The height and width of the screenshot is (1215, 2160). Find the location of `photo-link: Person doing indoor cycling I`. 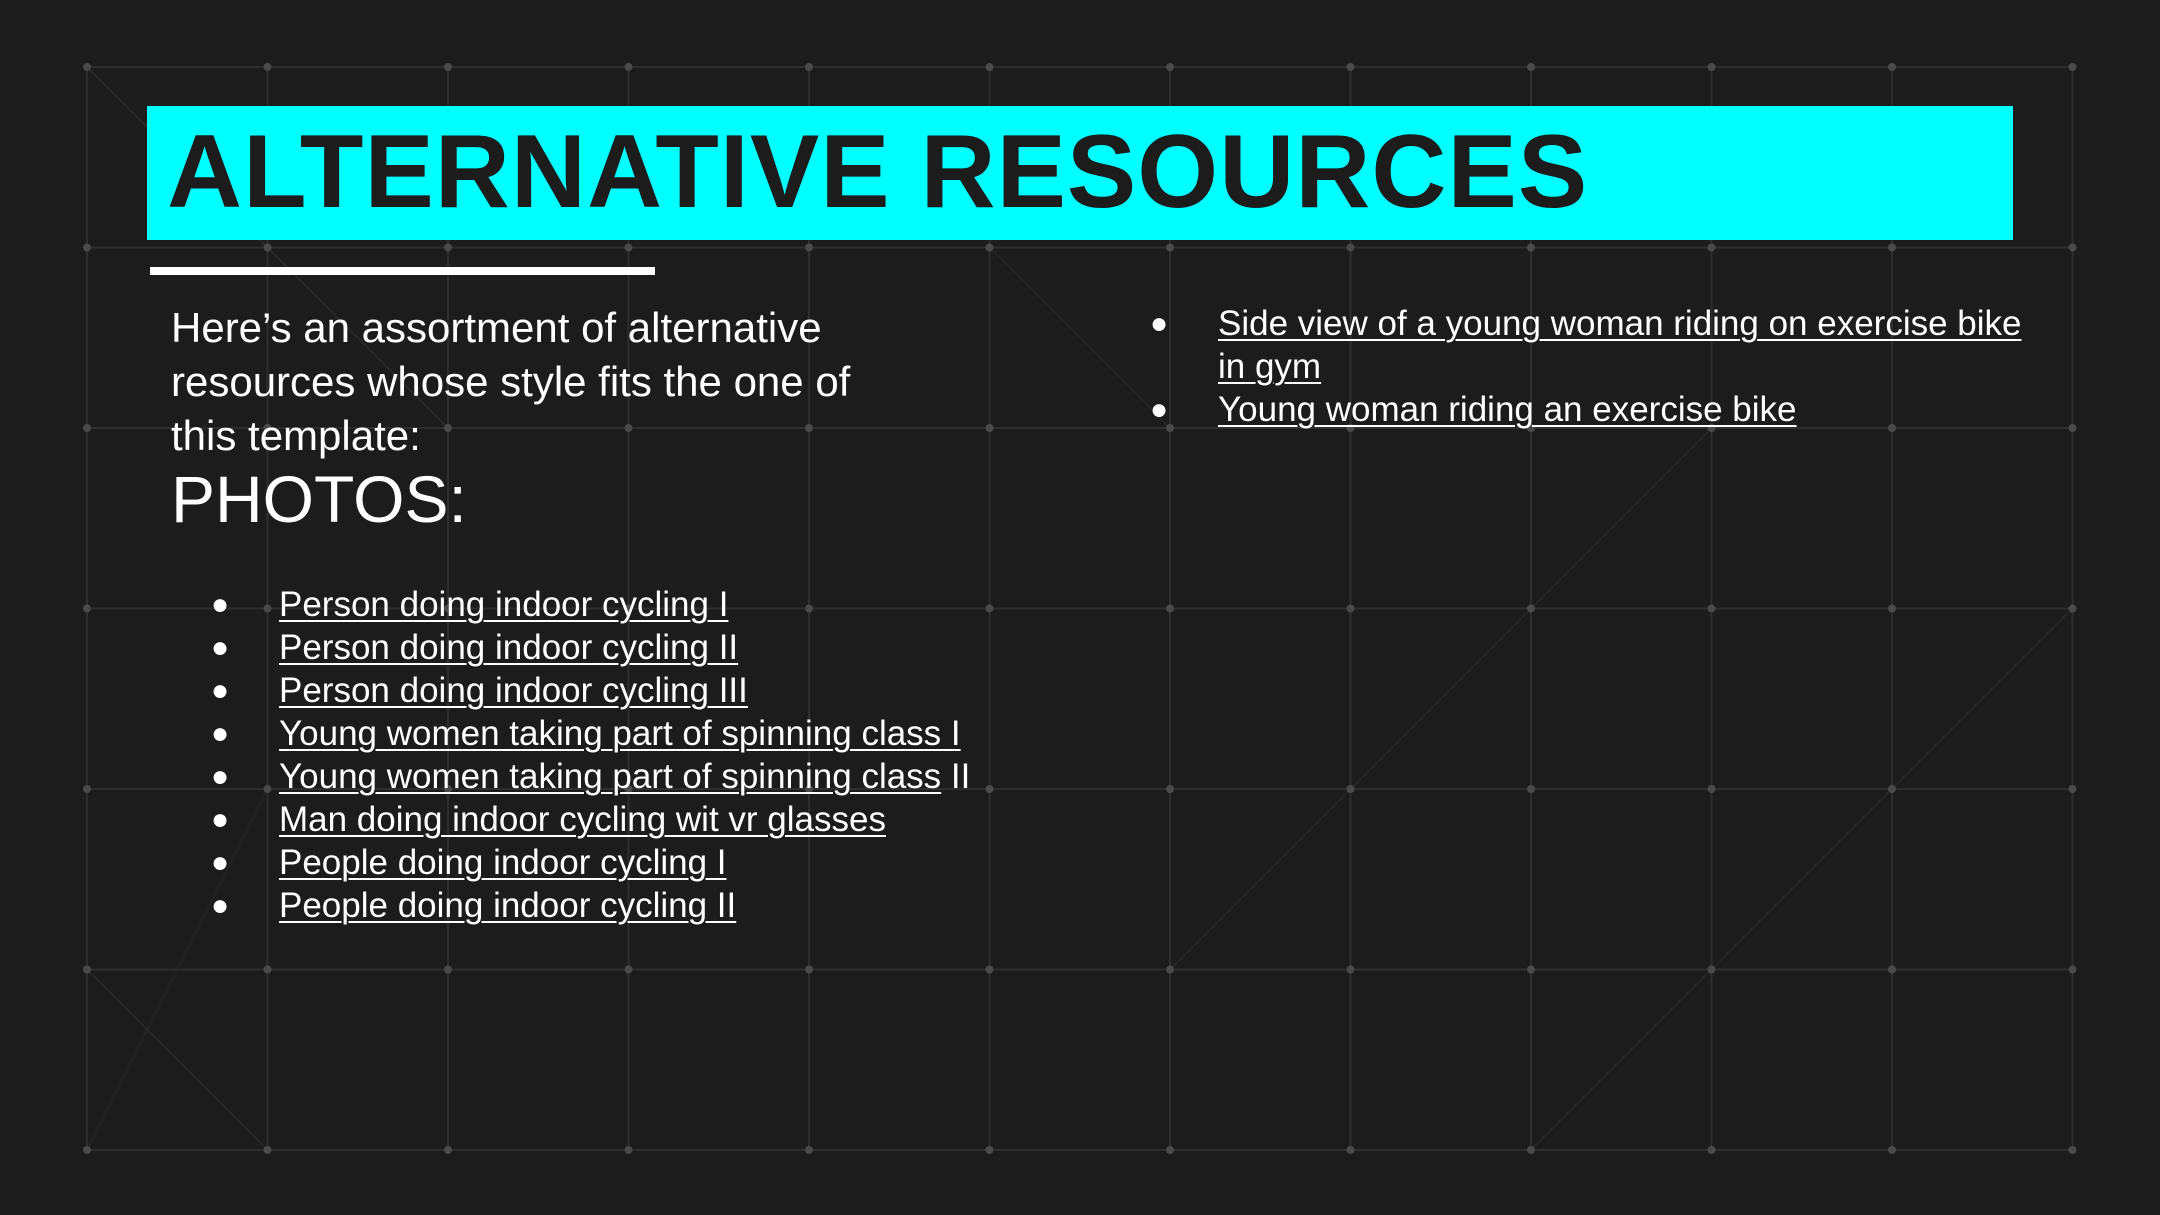

photo-link: Person doing indoor cycling I is located at coordinates (503, 604).